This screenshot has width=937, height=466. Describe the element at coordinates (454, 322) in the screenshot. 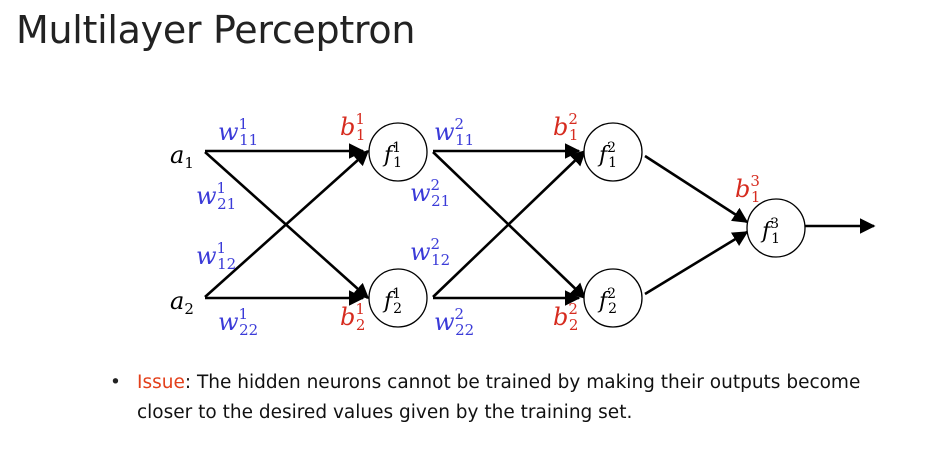

I see `weight-w2-22: w2 22` at that location.